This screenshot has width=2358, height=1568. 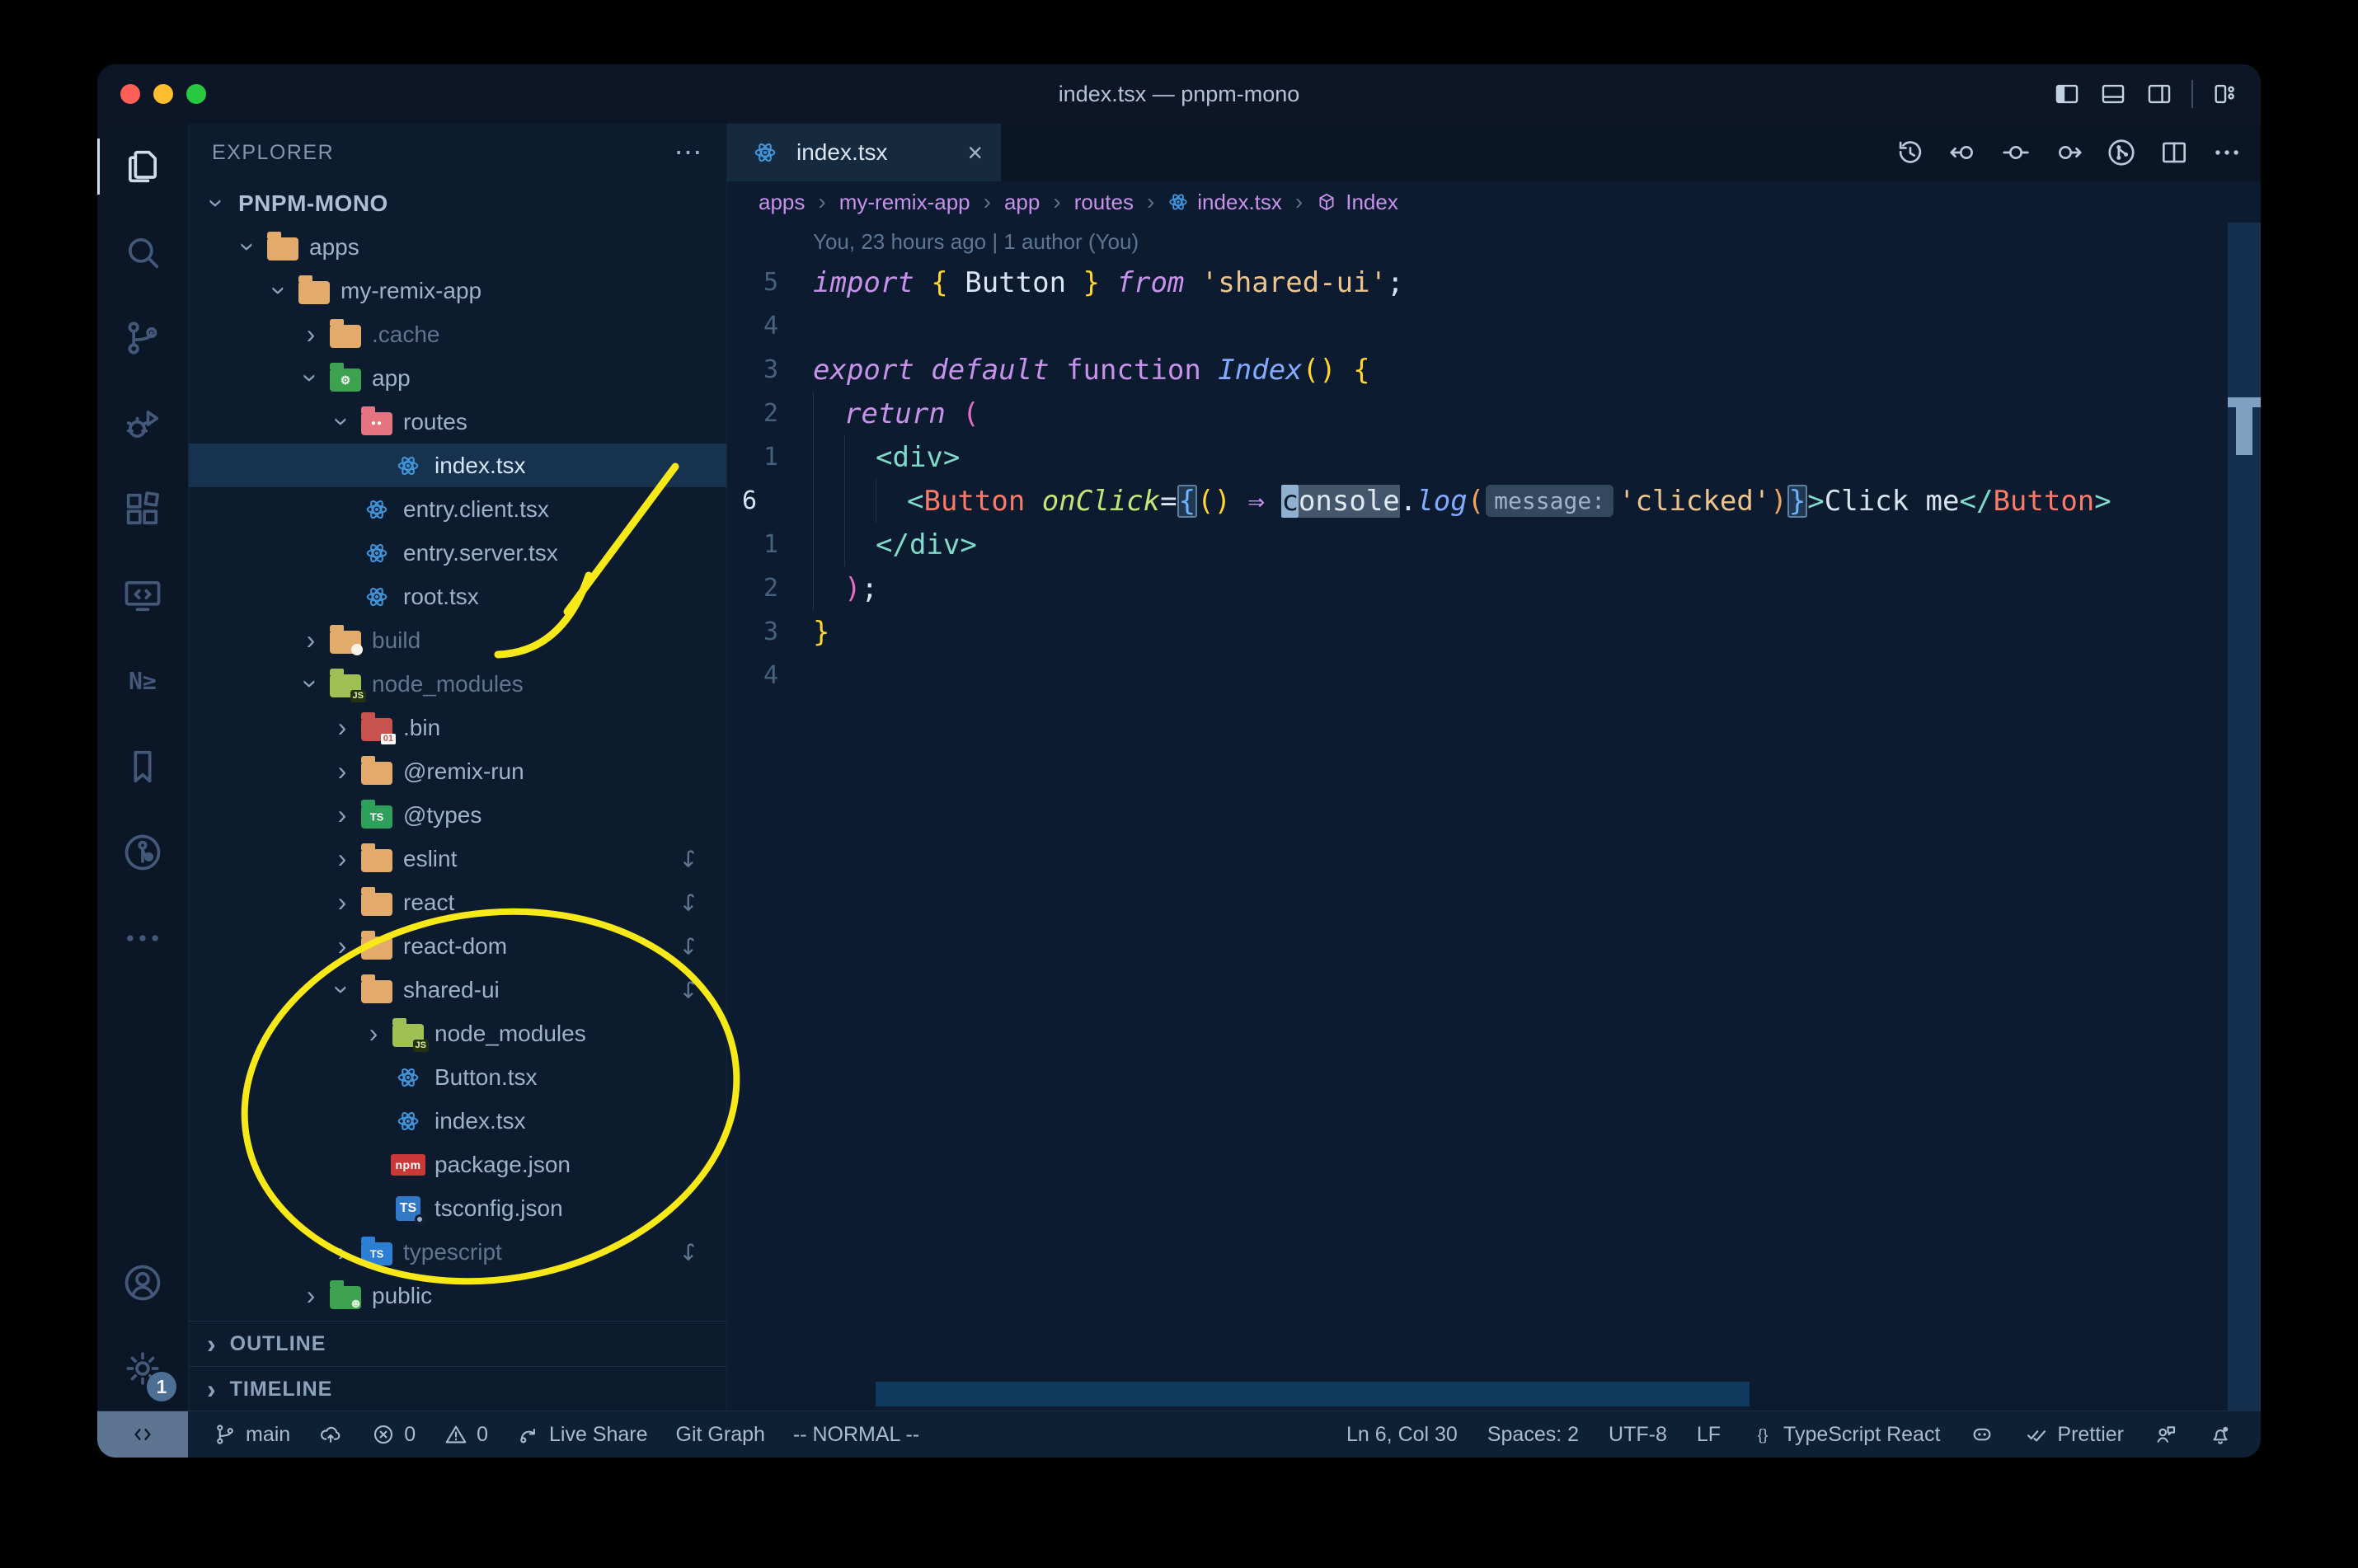 What do you see at coordinates (142, 852) in the screenshot?
I see `activity-bar-item-gitlens` at bounding box center [142, 852].